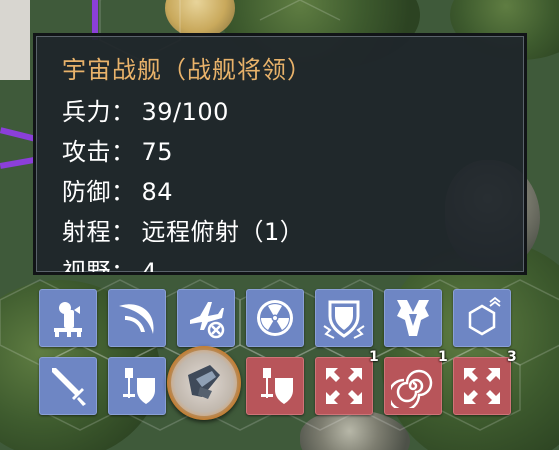 The width and height of the screenshot is (559, 450). I want to click on radiation-icon, so click(275, 318).